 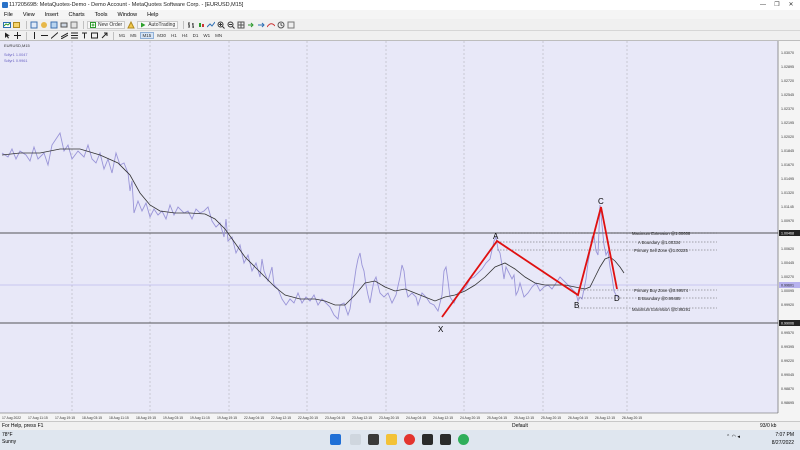 I want to click on chart-shift-icon, so click(x=251, y=25).